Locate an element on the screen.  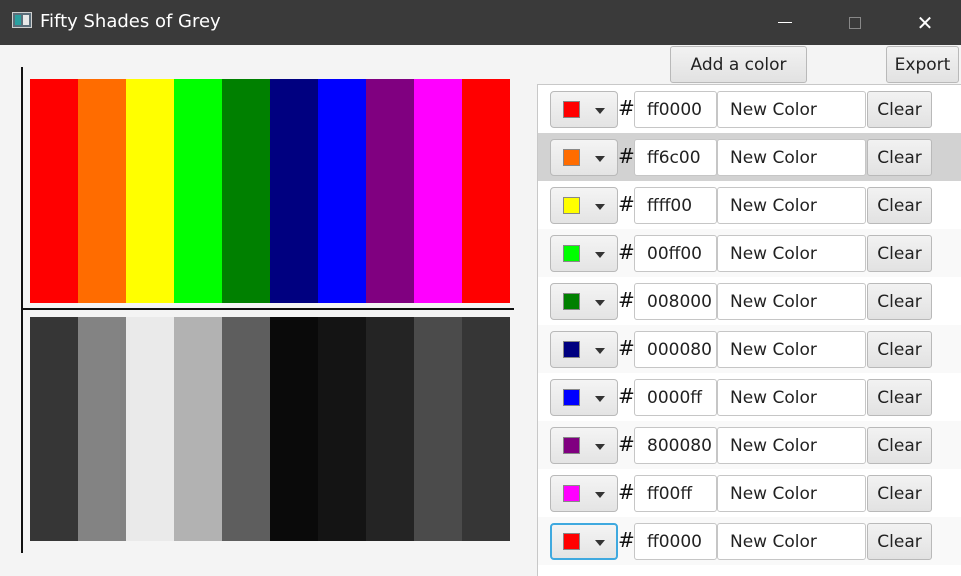
title-bar: Fifty Shades of Grey ✕ is located at coordinates (480, 22).